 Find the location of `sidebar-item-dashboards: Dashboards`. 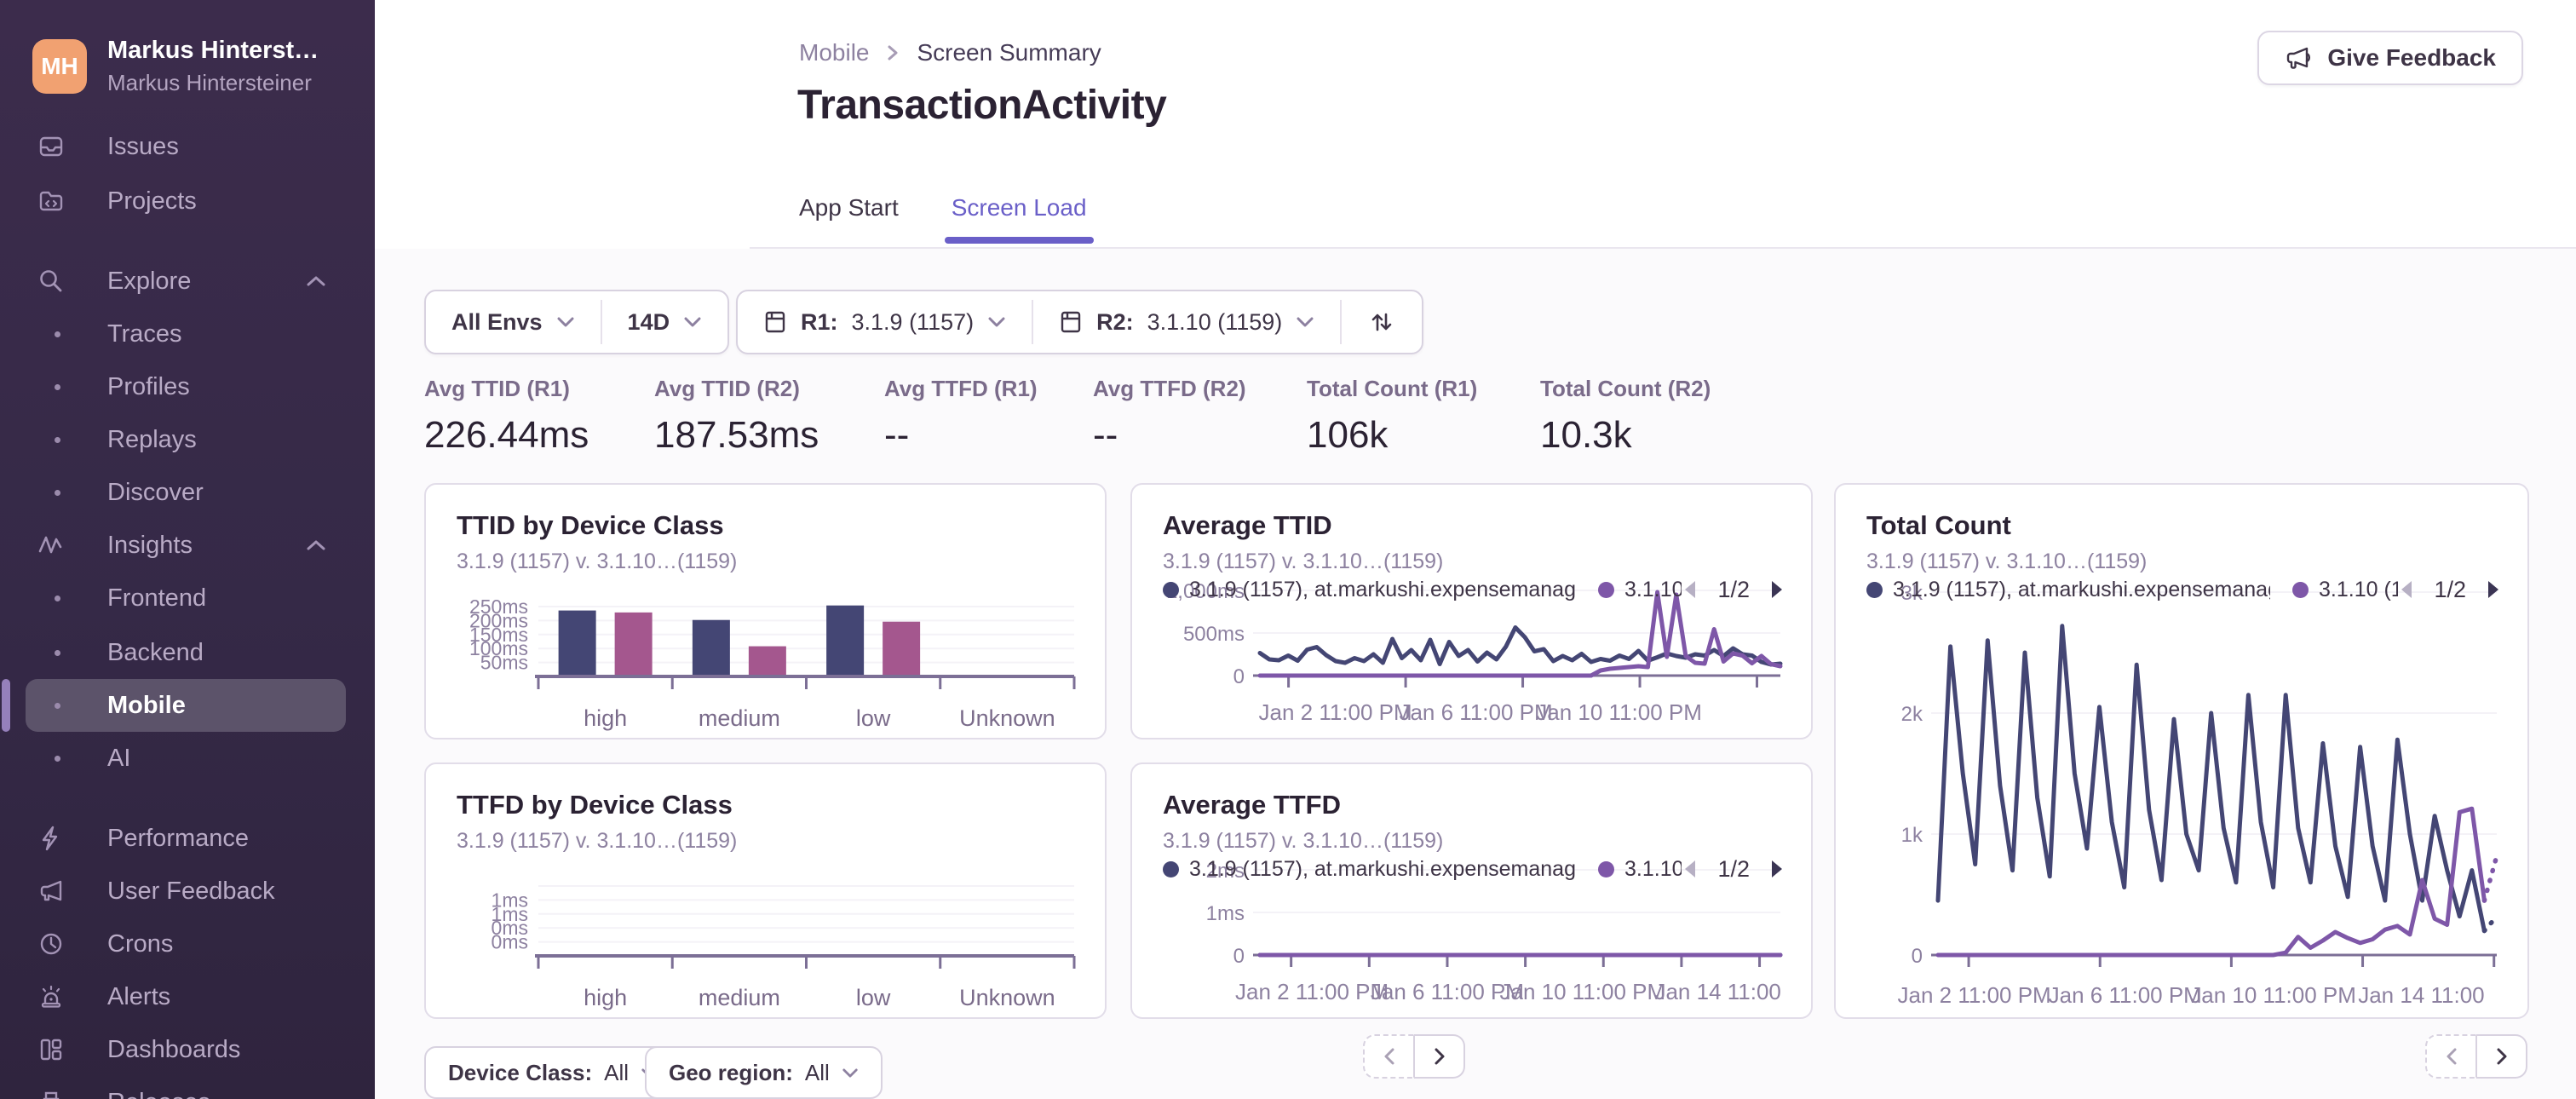

sidebar-item-dashboards: Dashboards is located at coordinates (186, 1049).